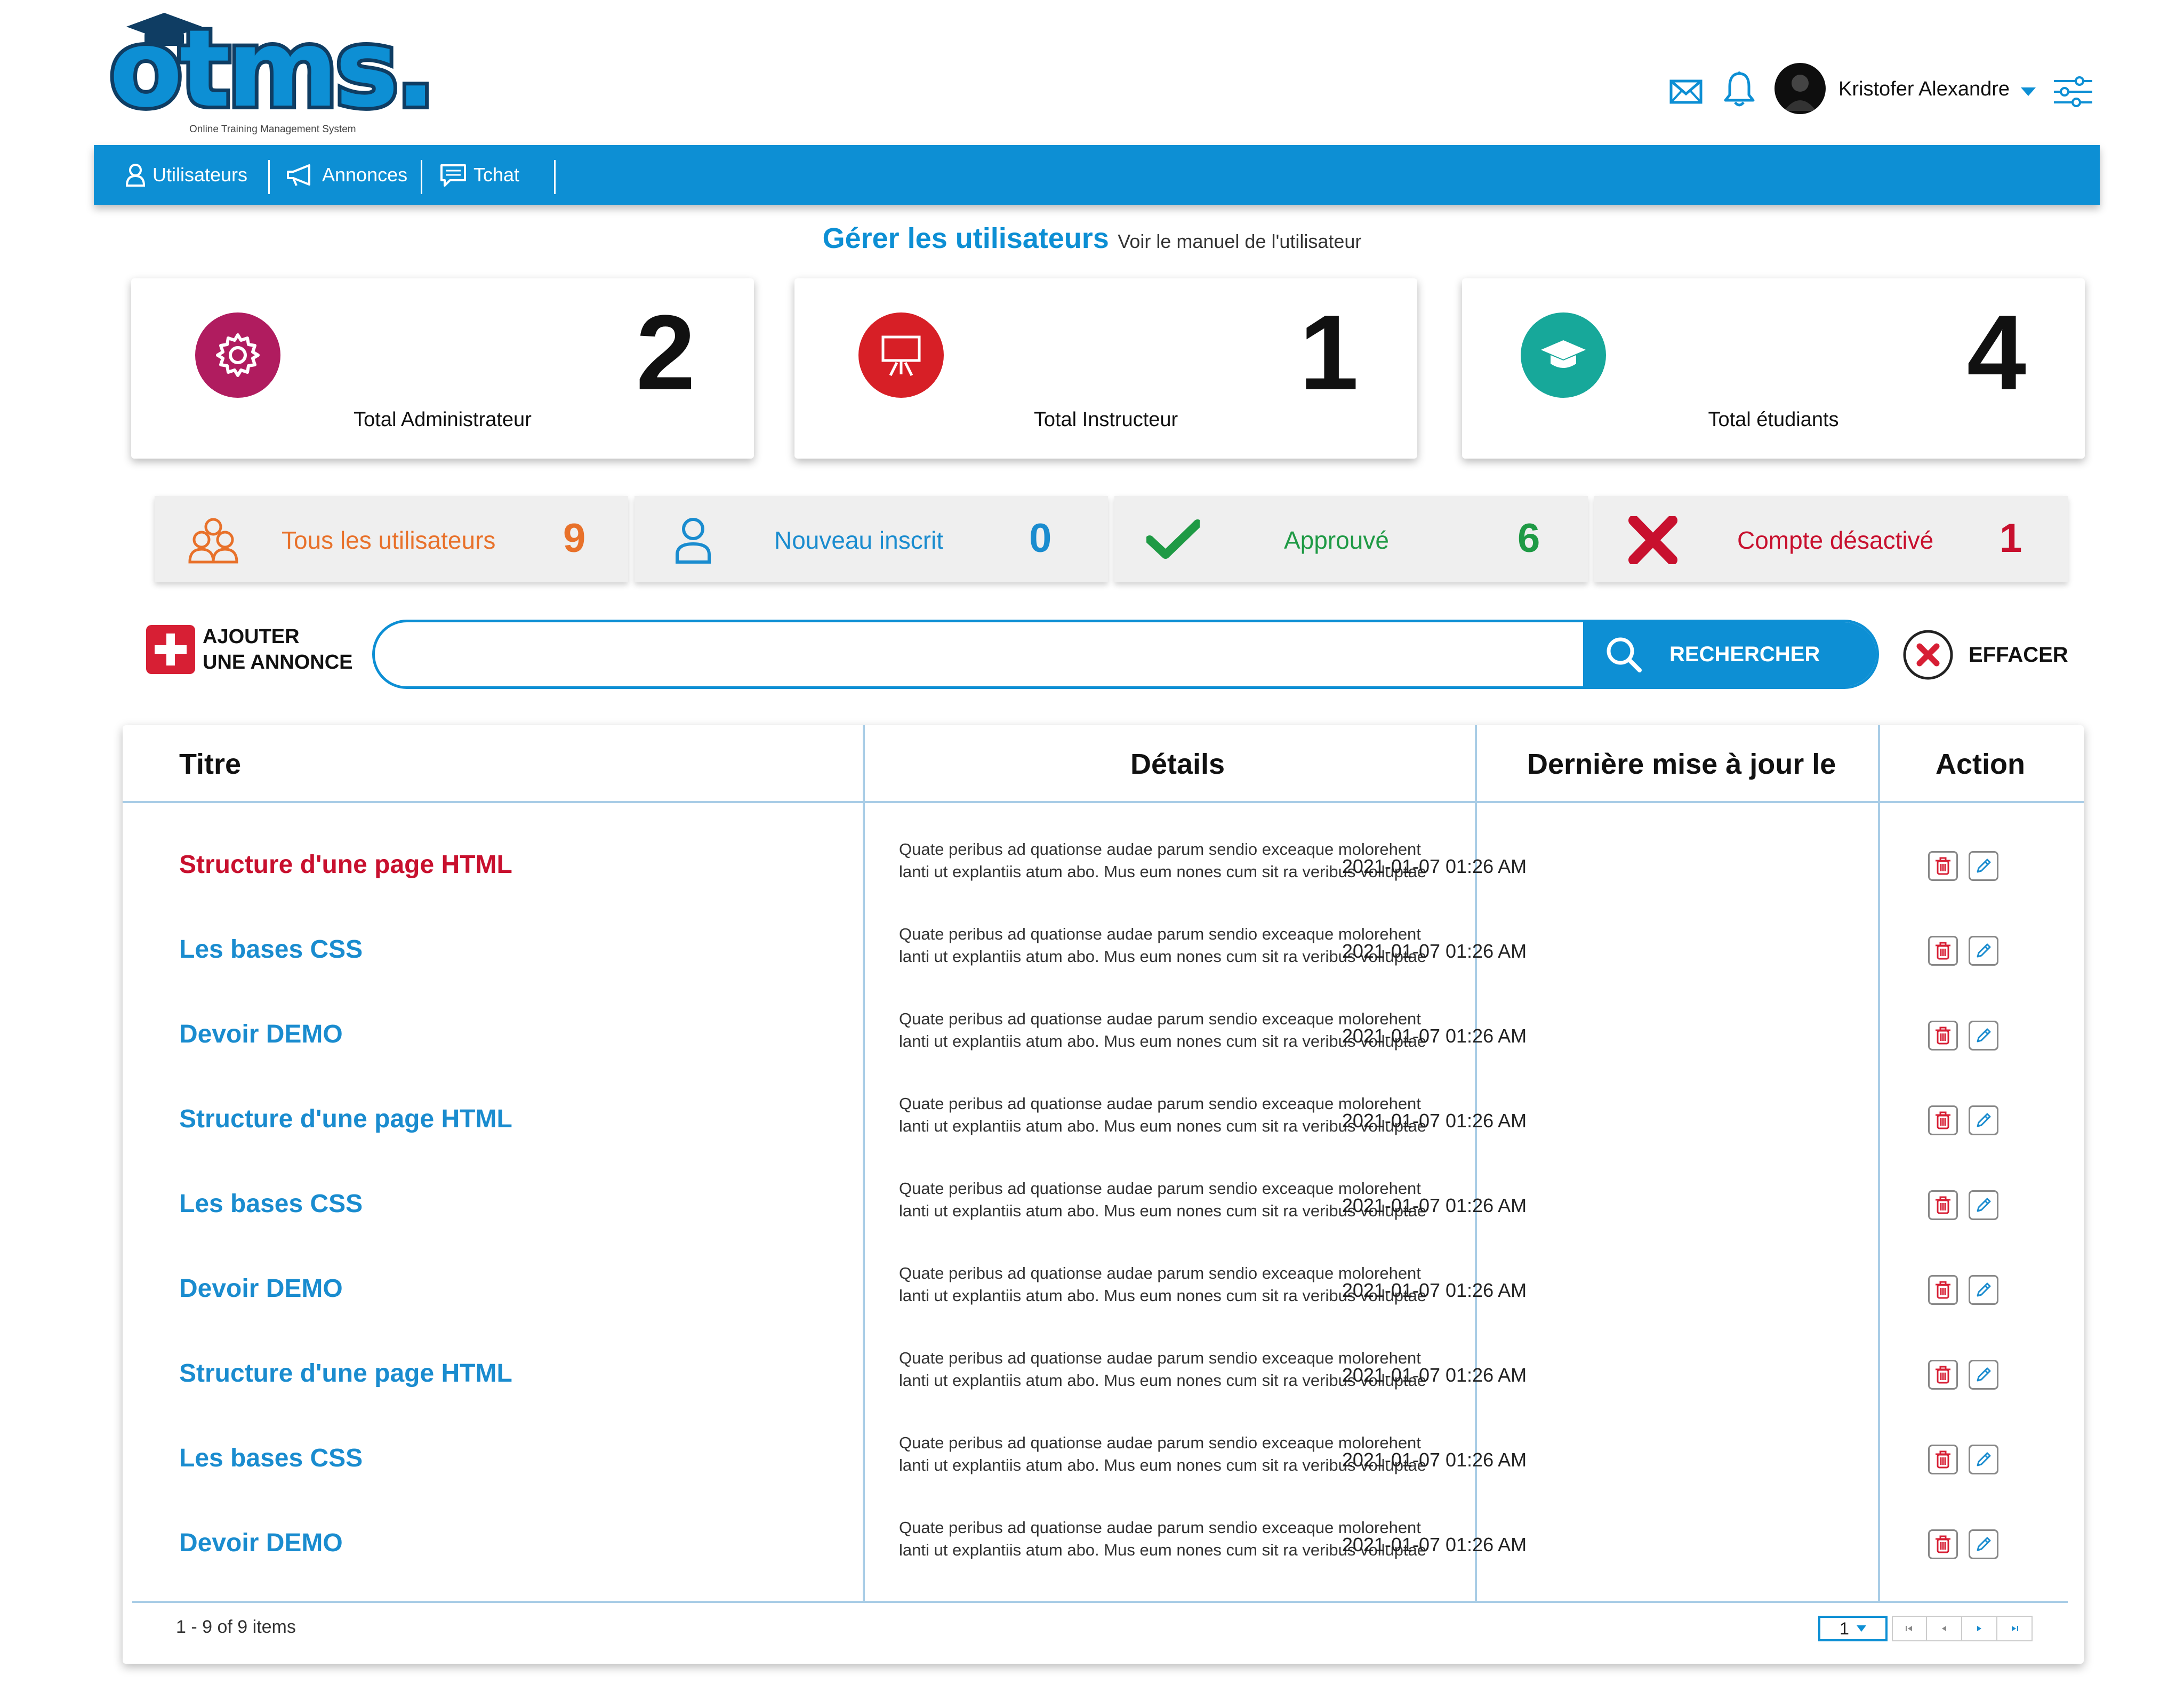 The image size is (2184, 1708). I want to click on user-manual-link: Voir le manuel de l'utilisateur, so click(1239, 241).